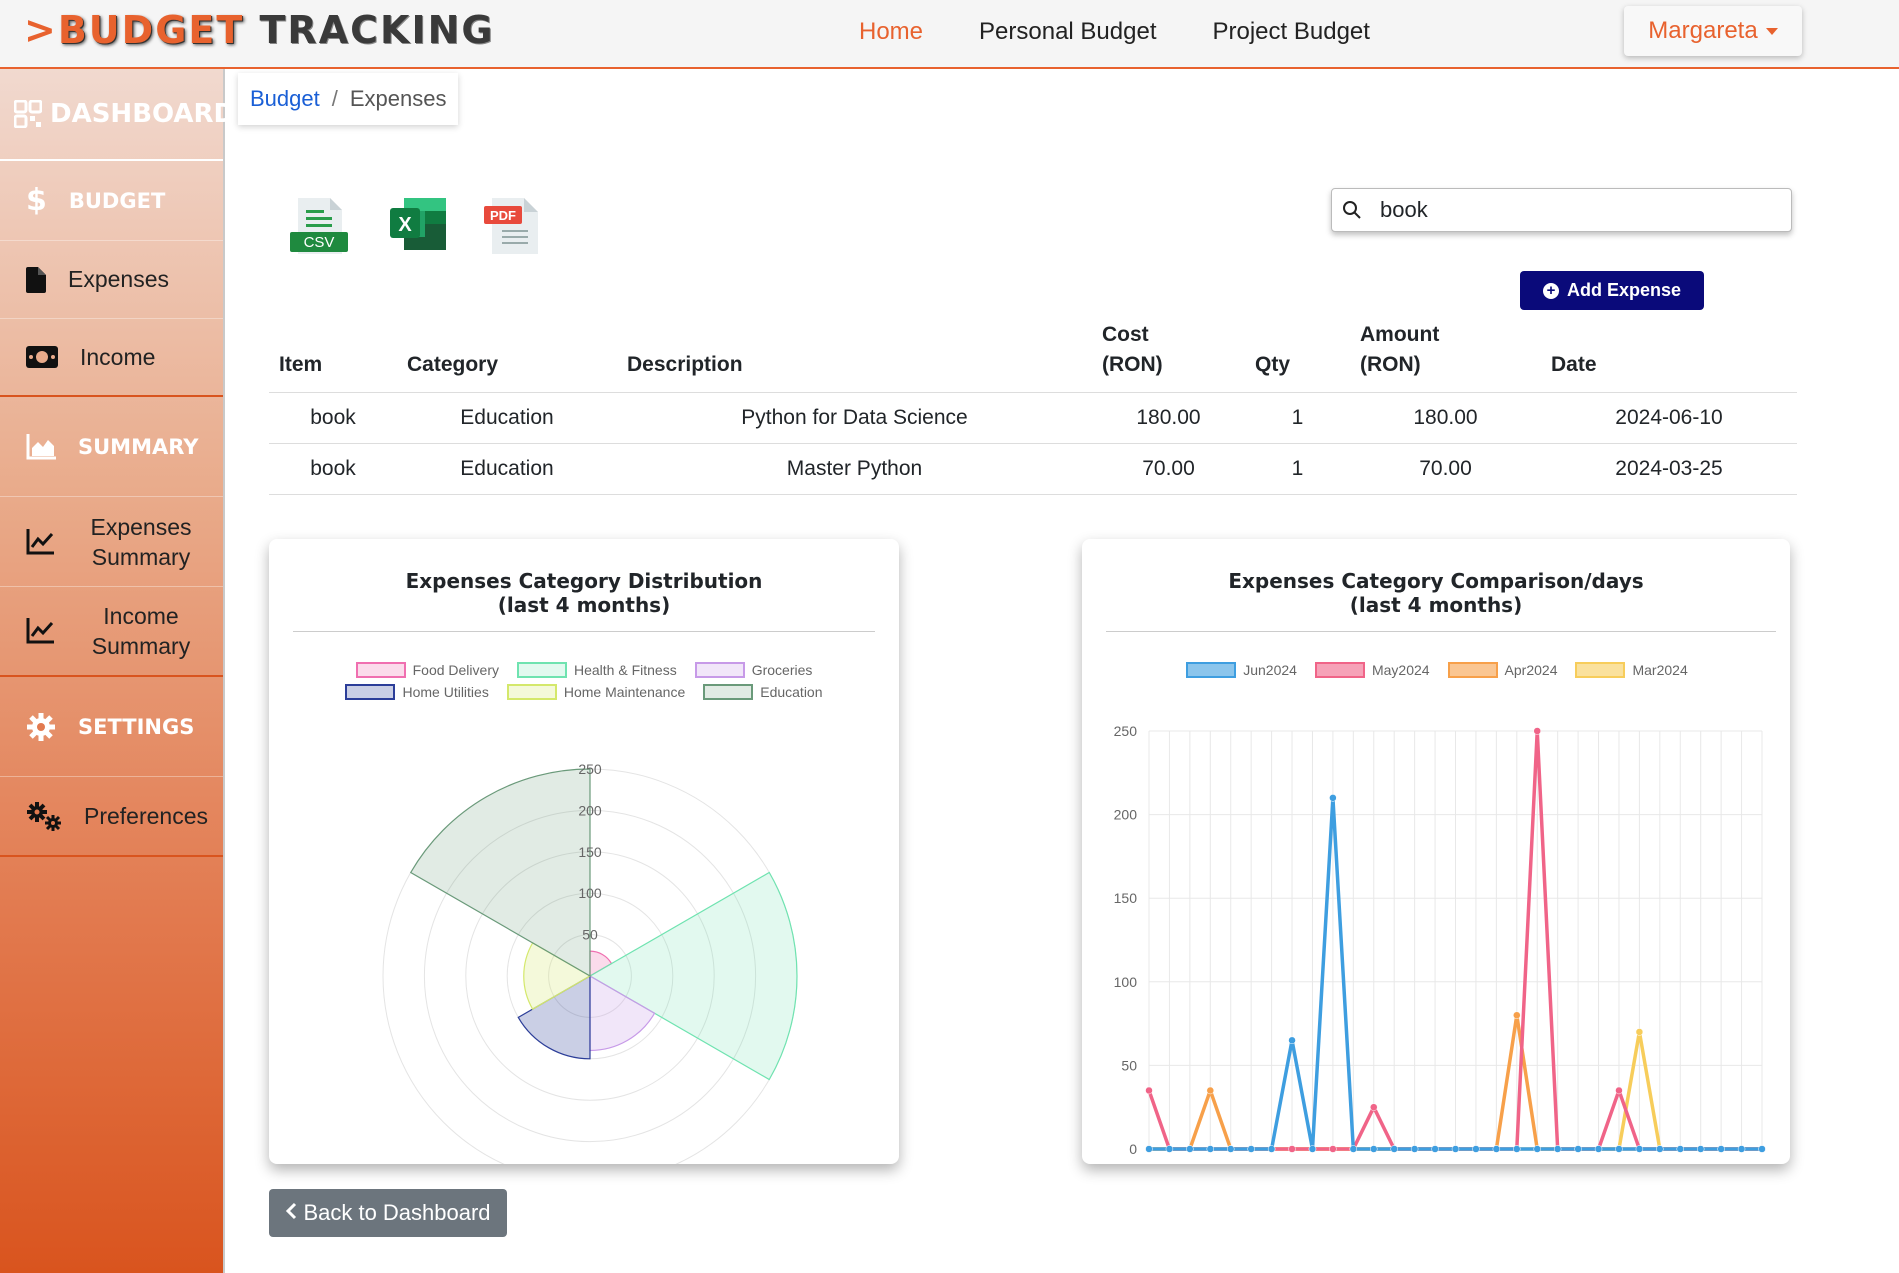 The width and height of the screenshot is (1899, 1273). I want to click on area-chart-icon, so click(41, 446).